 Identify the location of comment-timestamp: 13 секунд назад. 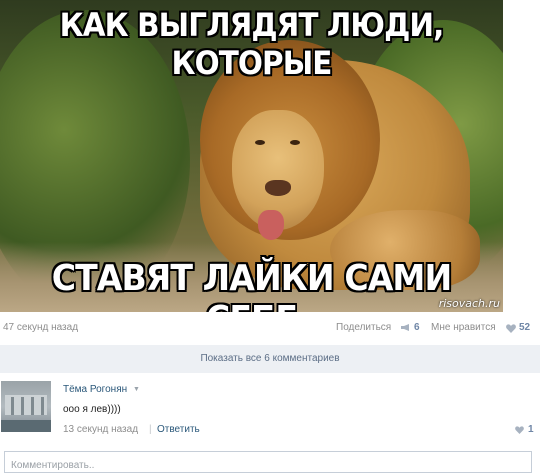
(100, 429).